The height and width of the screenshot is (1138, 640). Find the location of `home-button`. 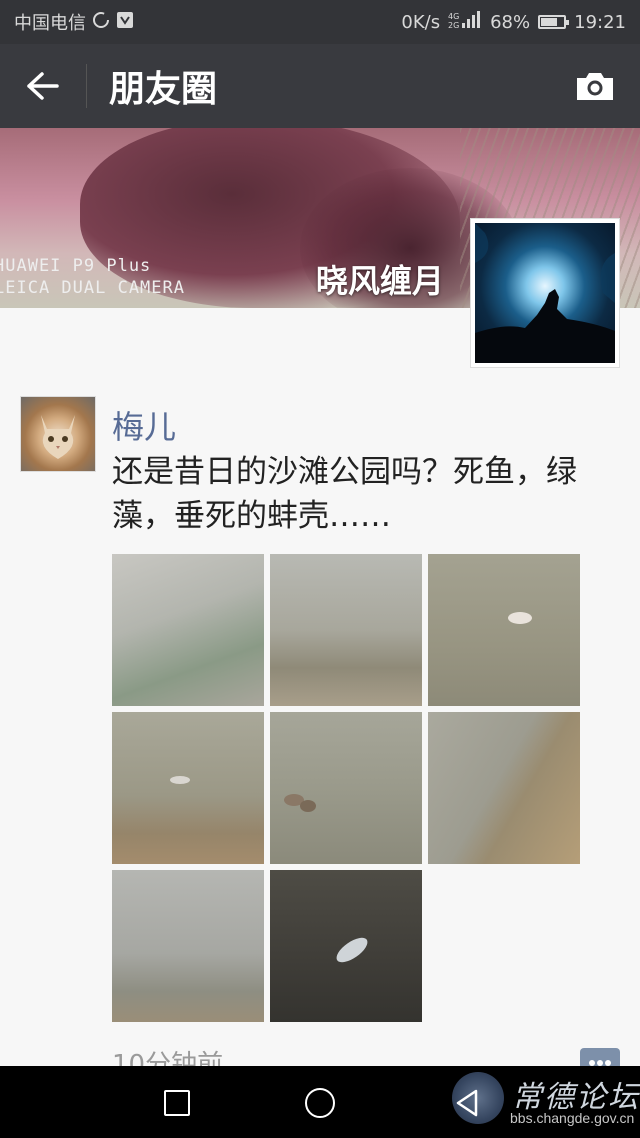

home-button is located at coordinates (320, 1103).